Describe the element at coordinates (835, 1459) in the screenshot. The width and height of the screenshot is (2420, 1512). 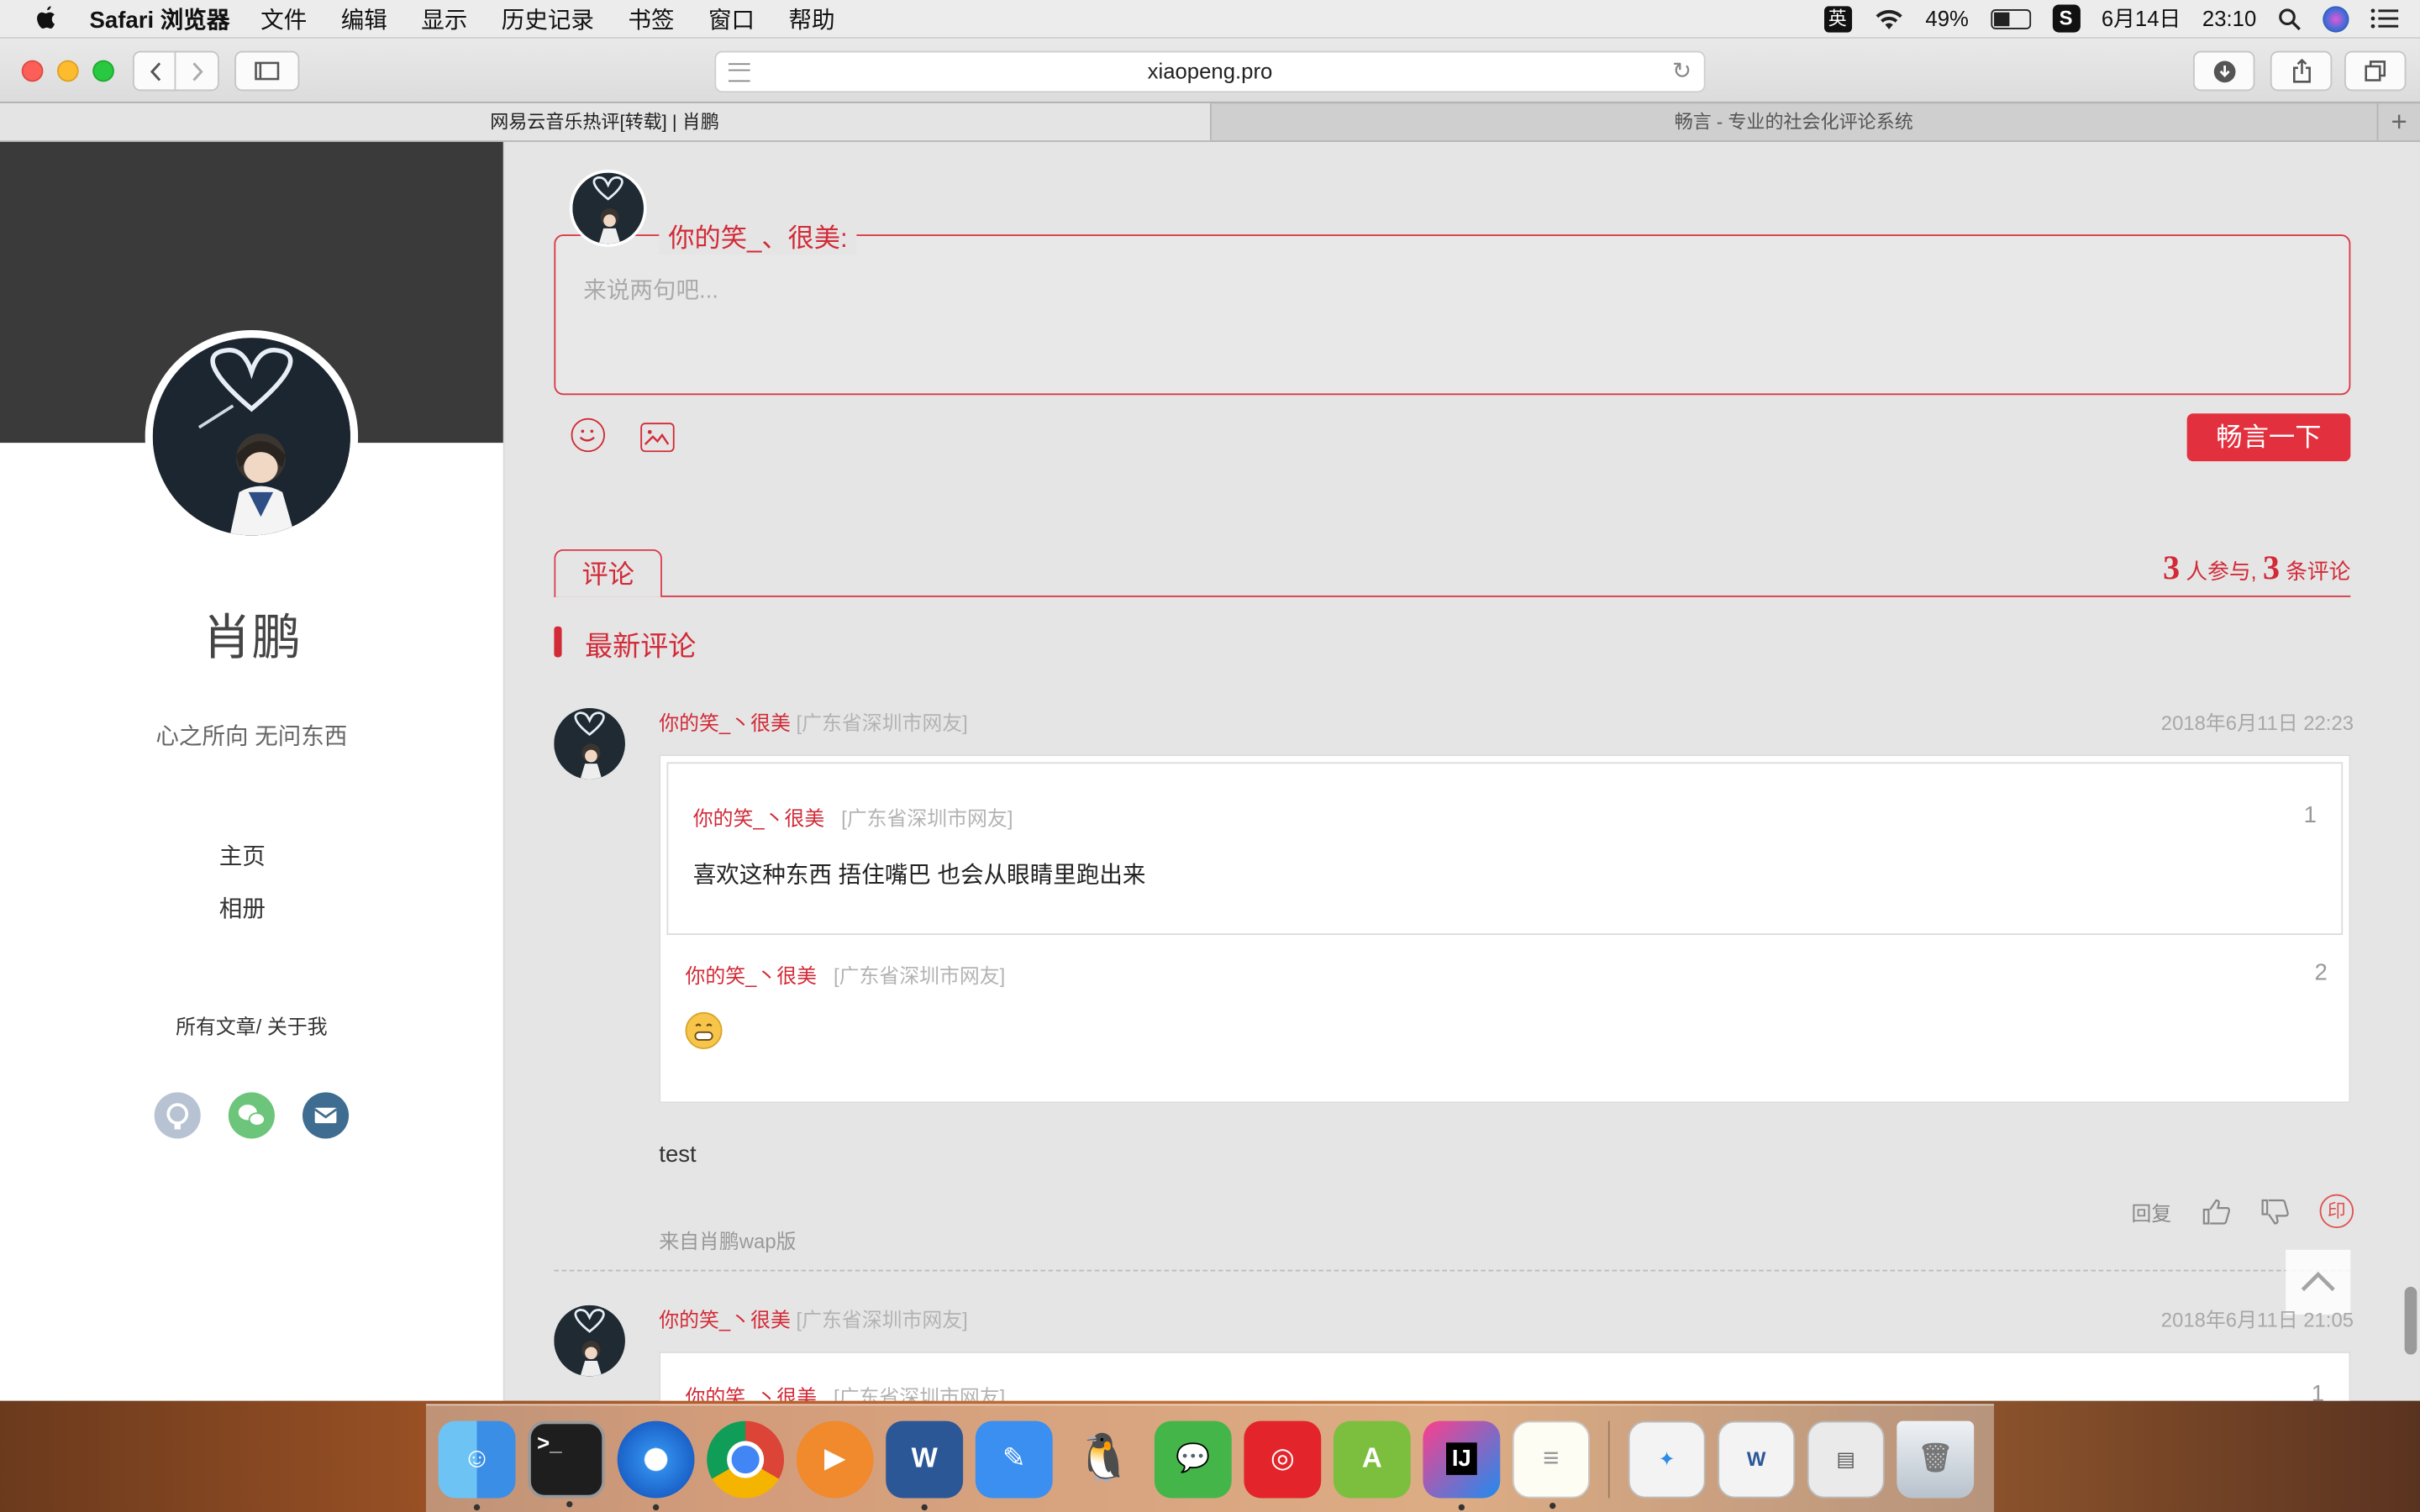
I see `music-player-icon: ▶` at that location.